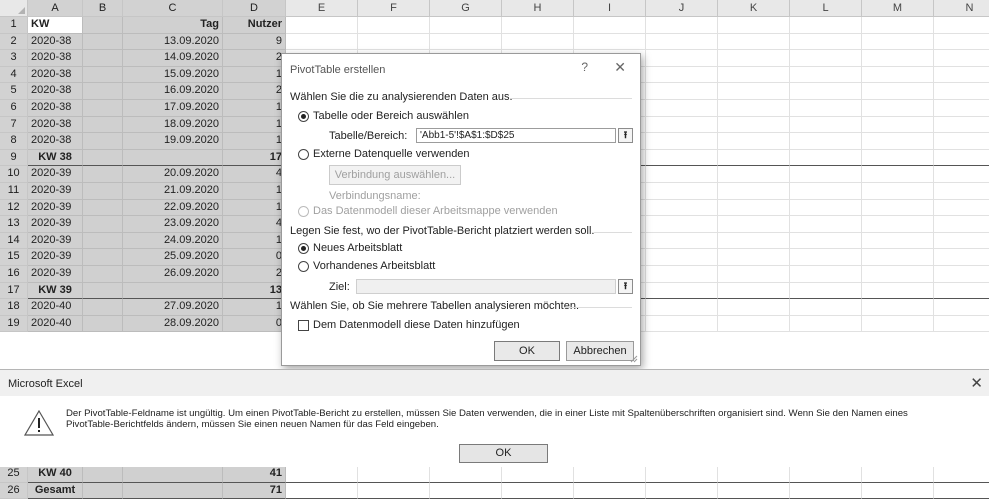 Image resolution: width=989 pixels, height=499 pixels. What do you see at coordinates (961, 108) in the screenshot?
I see `cell-n6` at bounding box center [961, 108].